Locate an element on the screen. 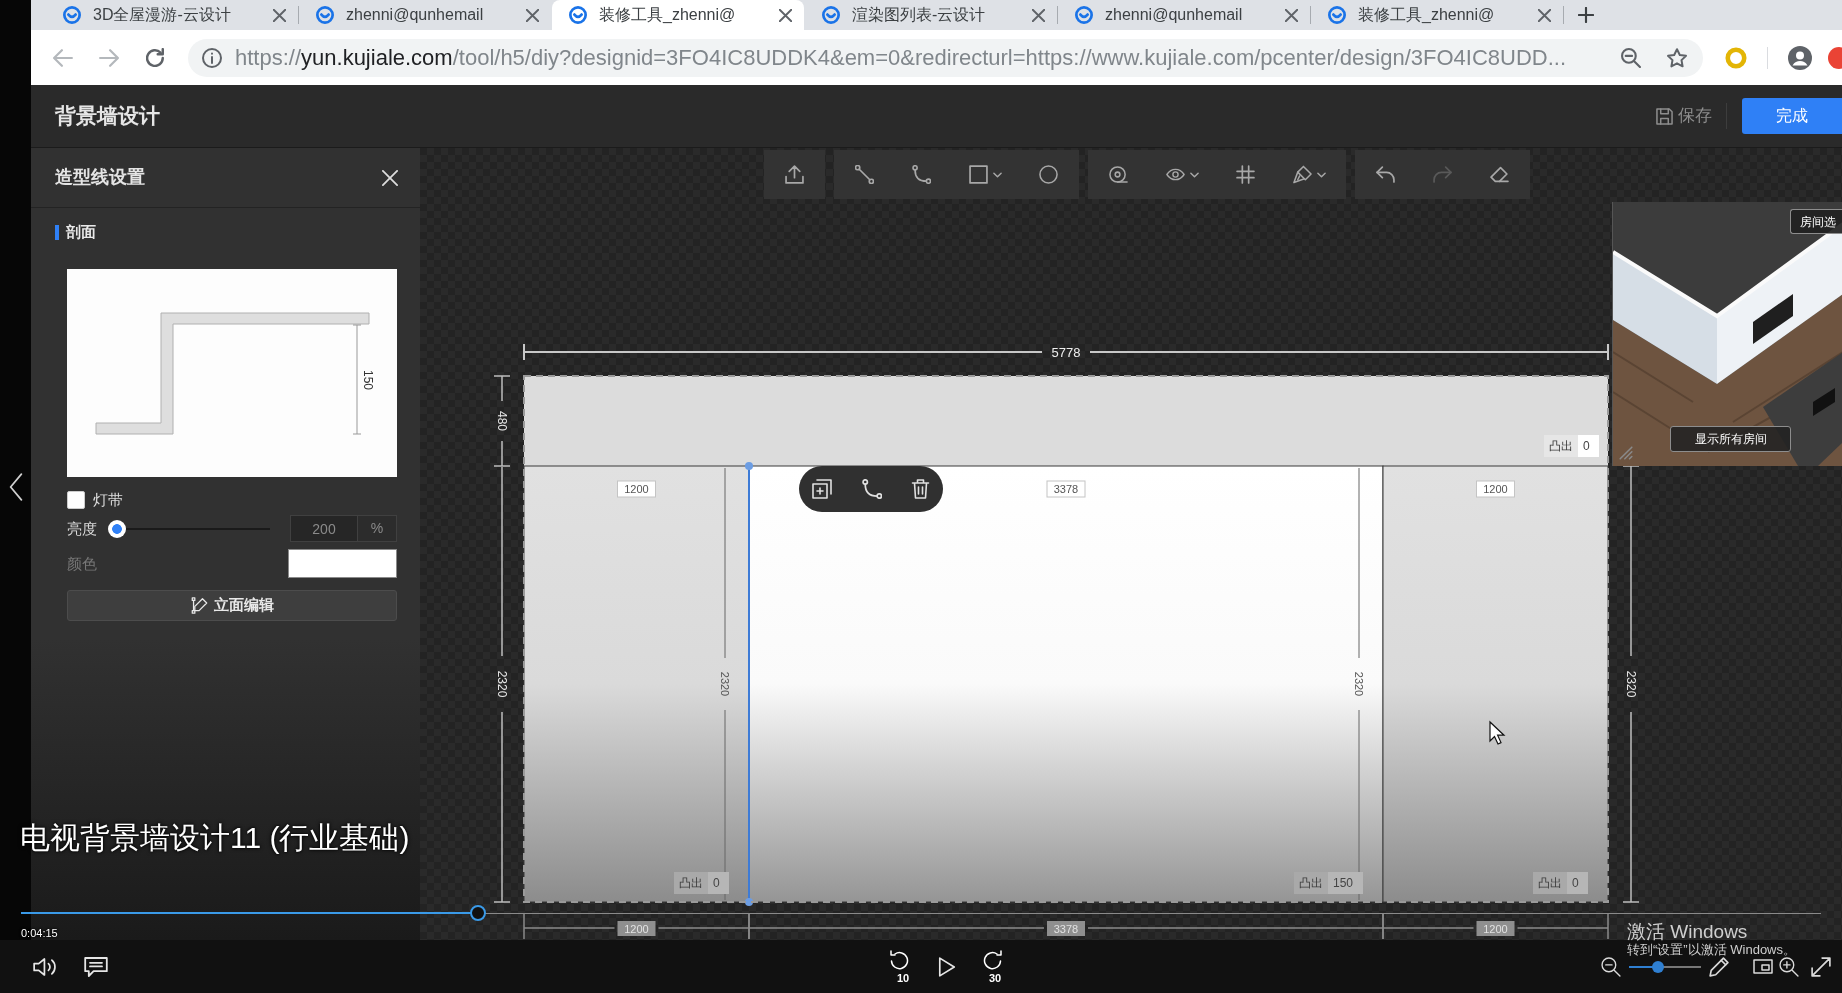 The width and height of the screenshot is (1842, 993). progress-track is located at coordinates (921, 913).